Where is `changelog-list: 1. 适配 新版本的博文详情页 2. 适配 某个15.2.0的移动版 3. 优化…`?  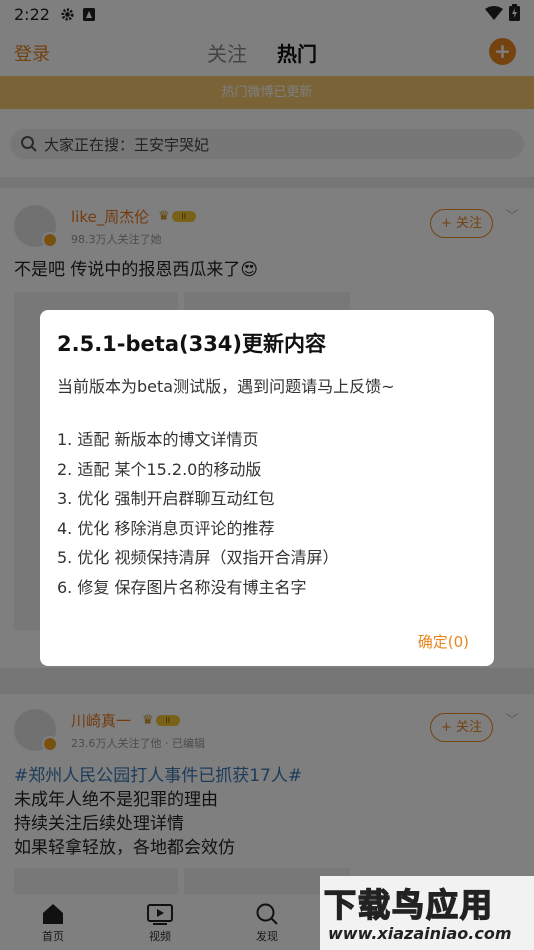 changelog-list: 1. 适配 新版本的博文详情页 2. 适配 某个15.2.0的移动版 3. 优化… is located at coordinates (197, 514).